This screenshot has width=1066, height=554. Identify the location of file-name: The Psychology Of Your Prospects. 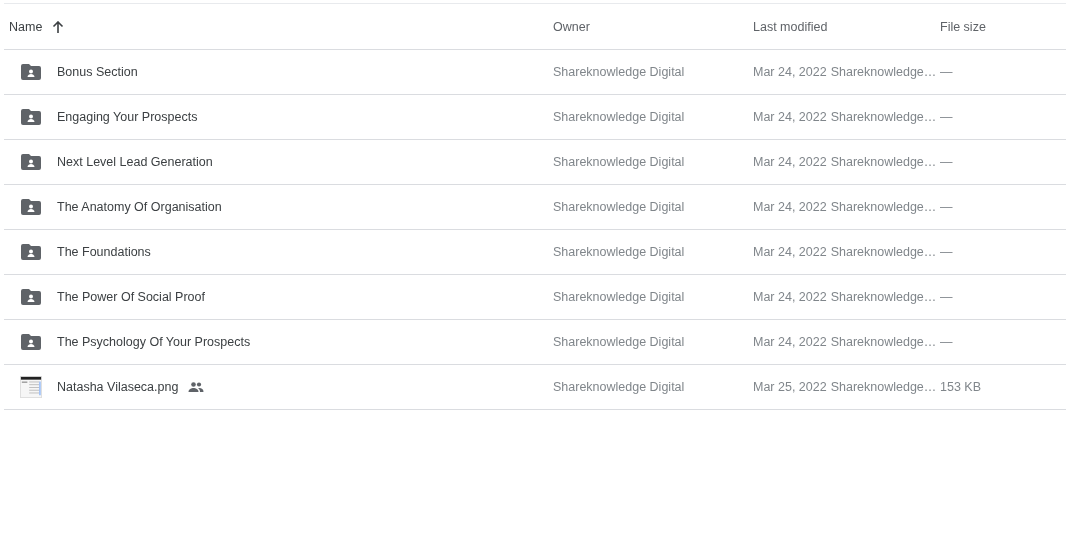
(154, 342).